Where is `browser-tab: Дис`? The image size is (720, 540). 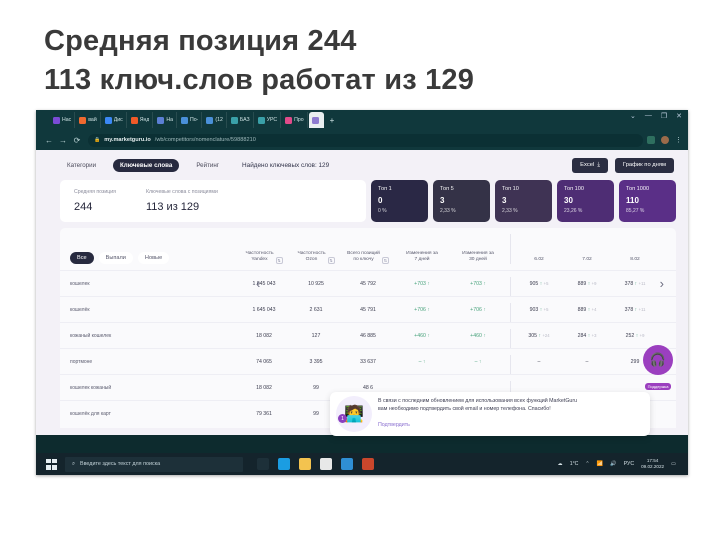 browser-tab: Дис is located at coordinates (114, 120).